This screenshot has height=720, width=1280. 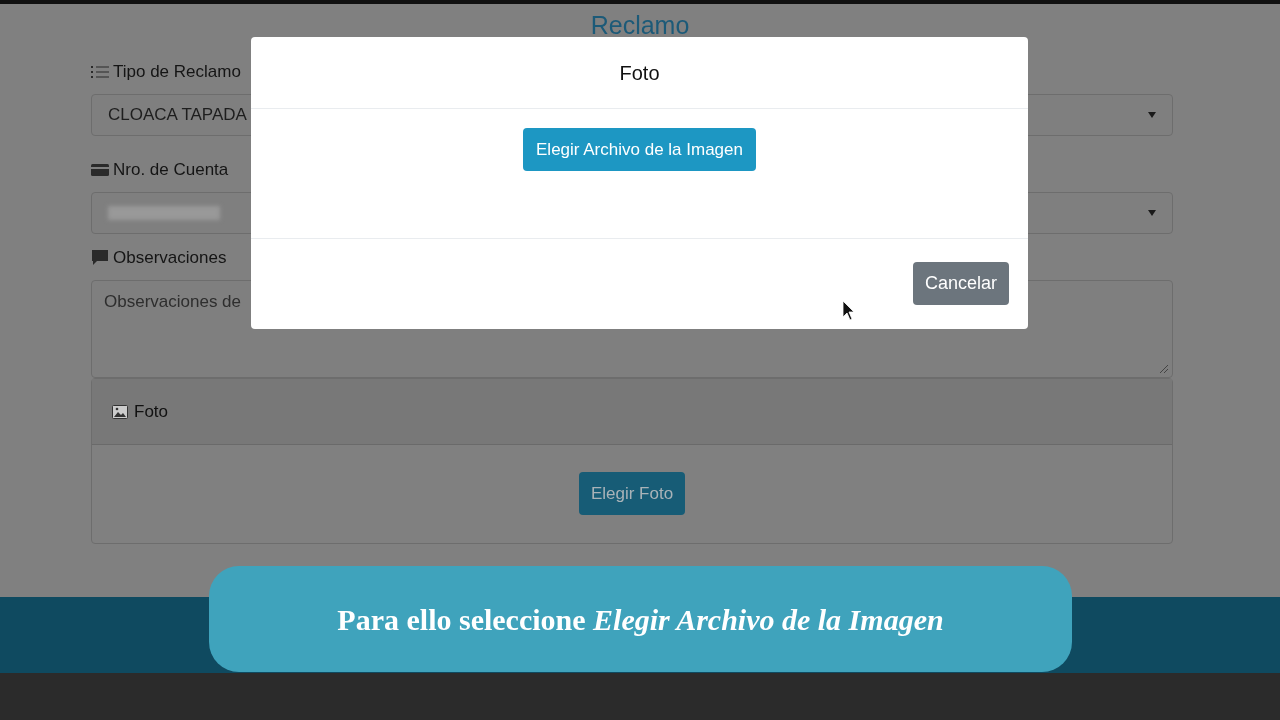 What do you see at coordinates (170, 258) in the screenshot?
I see `field-label: Observaciones` at bounding box center [170, 258].